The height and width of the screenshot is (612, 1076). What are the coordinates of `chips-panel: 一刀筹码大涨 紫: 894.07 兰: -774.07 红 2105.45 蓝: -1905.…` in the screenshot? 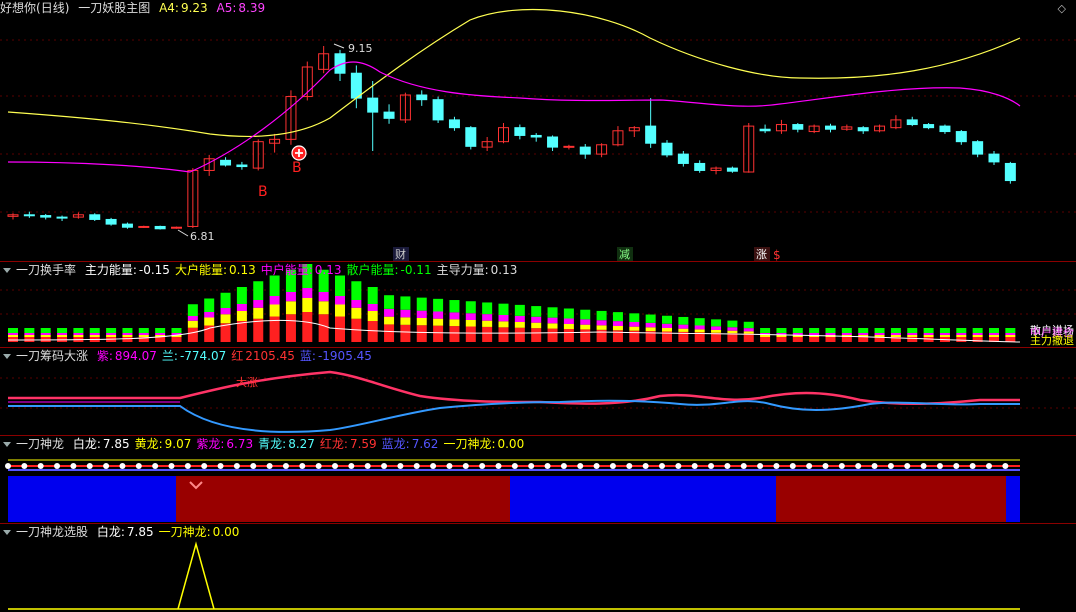 It's located at (538, 392).